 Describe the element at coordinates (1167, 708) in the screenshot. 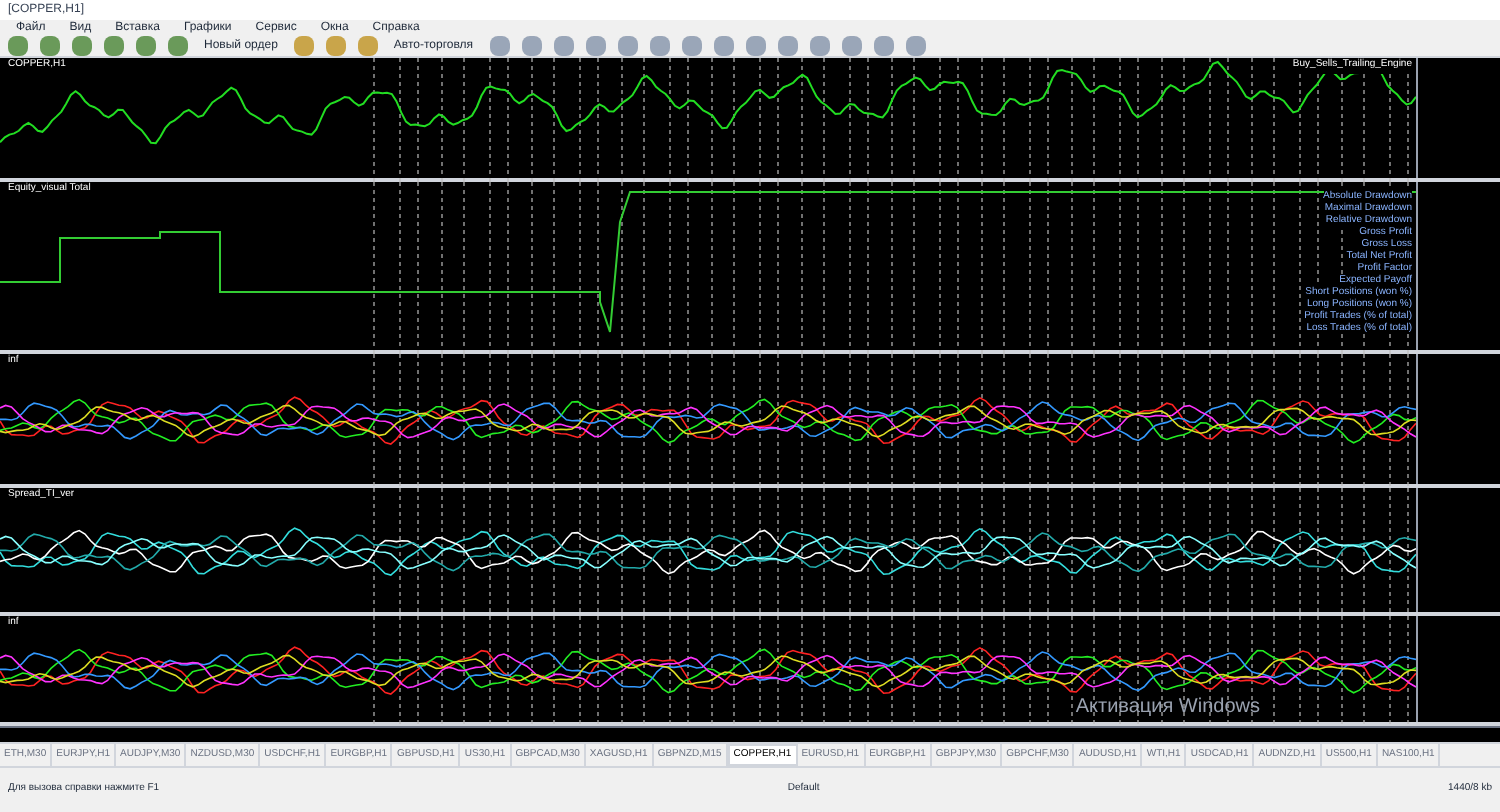

I see `activation-watermark: Активация Windows` at that location.